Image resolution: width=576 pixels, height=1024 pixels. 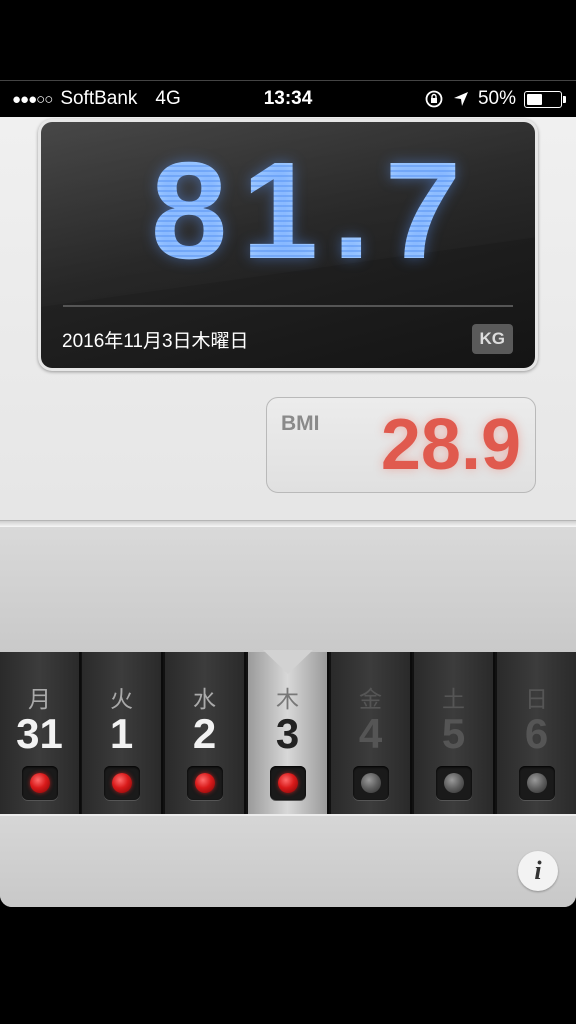 I want to click on day-number: 3, so click(x=287, y=733).